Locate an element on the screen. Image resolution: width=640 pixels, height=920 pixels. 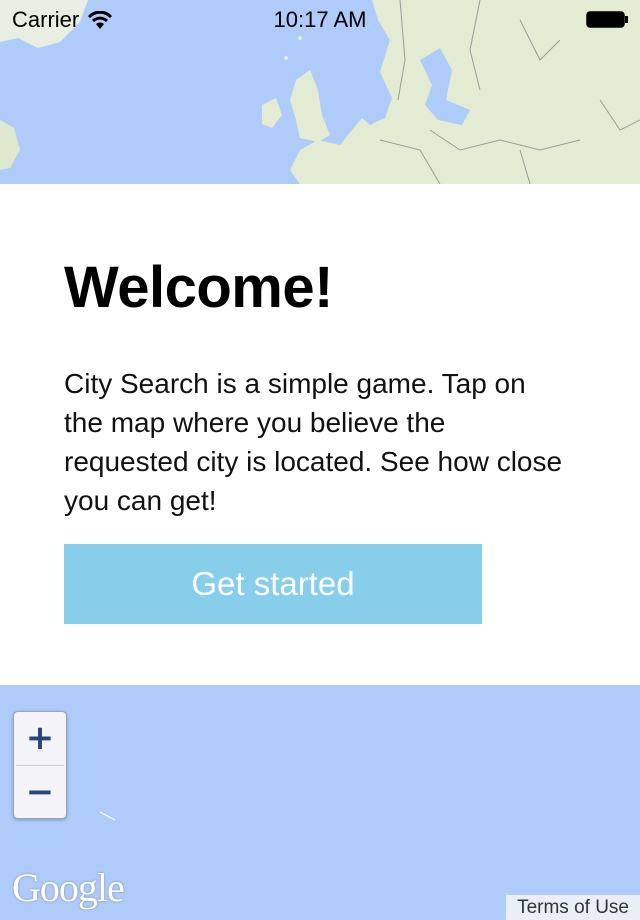
status-bar: Carrier 10:17 AM is located at coordinates (320, 20).